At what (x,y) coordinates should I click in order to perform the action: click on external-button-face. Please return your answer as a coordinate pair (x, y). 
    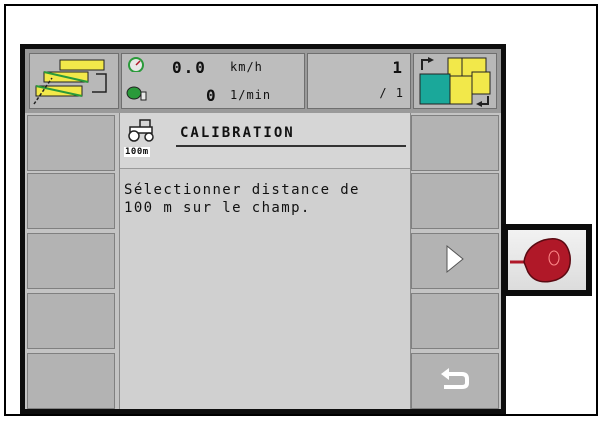
    Looking at the image, I should click on (547, 260).